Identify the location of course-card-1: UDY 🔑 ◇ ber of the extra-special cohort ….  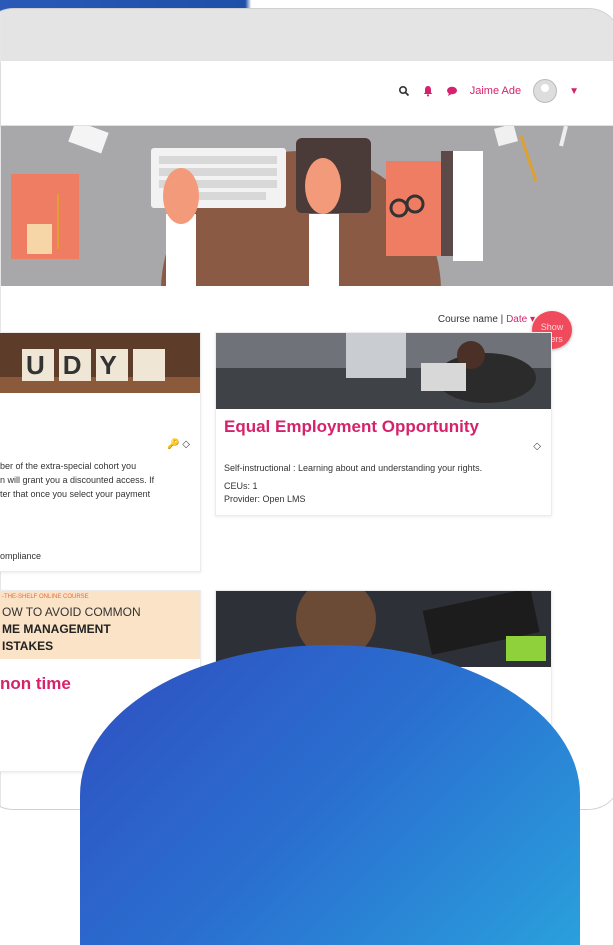
(100, 452).